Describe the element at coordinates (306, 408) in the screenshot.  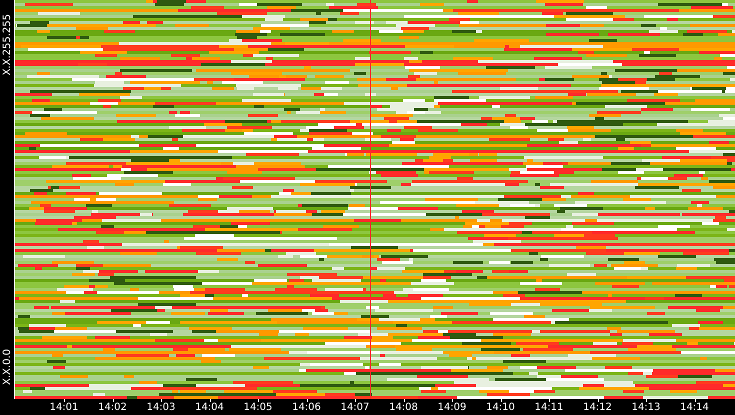
I see `x-axis-label: 14:06` at that location.